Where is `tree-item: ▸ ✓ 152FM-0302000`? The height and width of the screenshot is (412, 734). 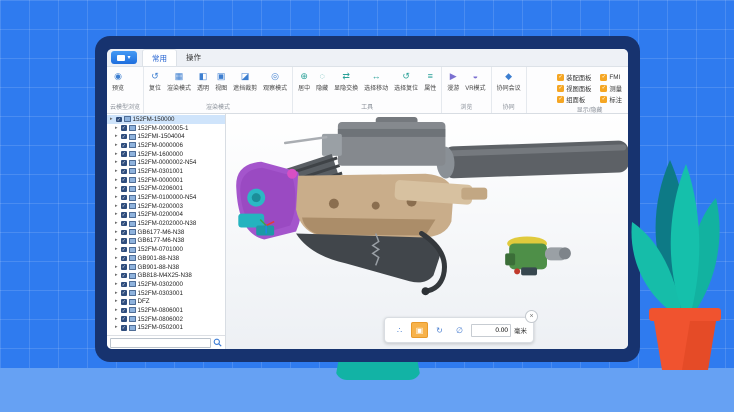
tree-item: ▸ ✓ 152FM-0302000 is located at coordinates (166, 284).